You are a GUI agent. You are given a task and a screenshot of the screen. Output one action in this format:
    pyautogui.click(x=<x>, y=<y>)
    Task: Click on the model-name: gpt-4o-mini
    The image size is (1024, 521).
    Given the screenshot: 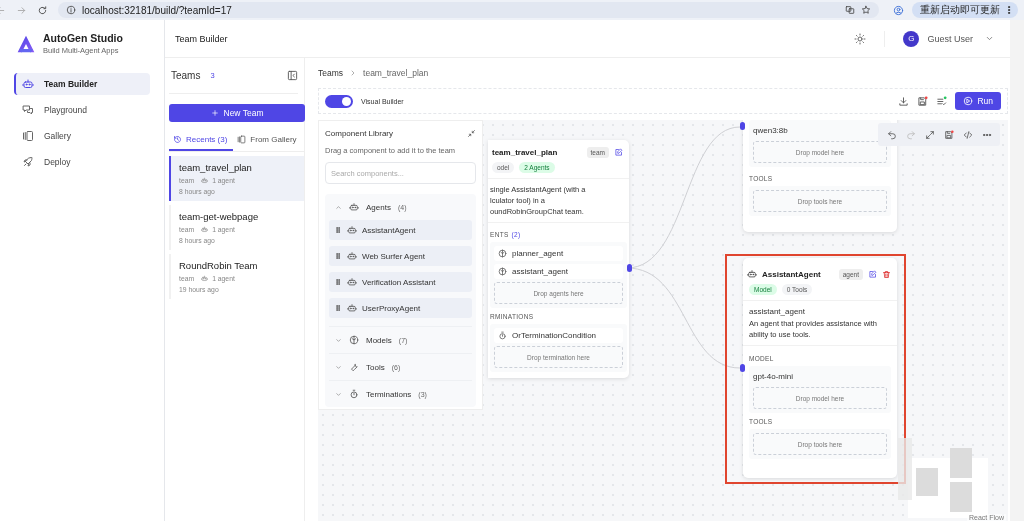 What is the action you would take?
    pyautogui.click(x=773, y=377)
    